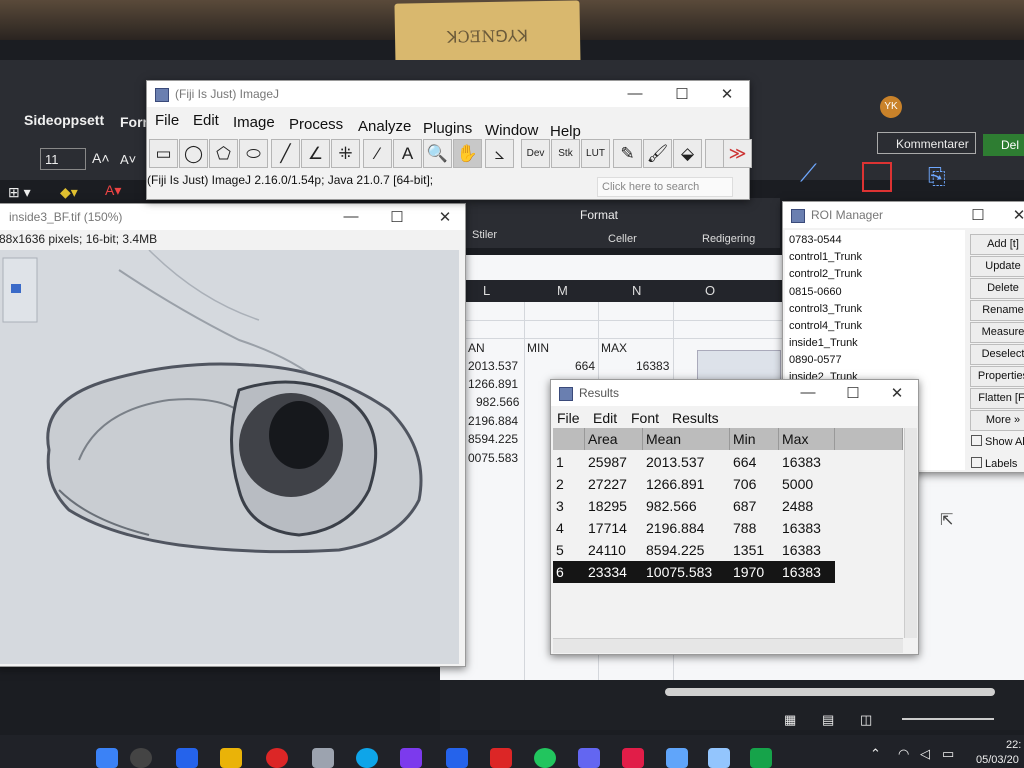  What do you see at coordinates (384, 126) in the screenshot?
I see `menu-analyze: Analyze` at bounding box center [384, 126].